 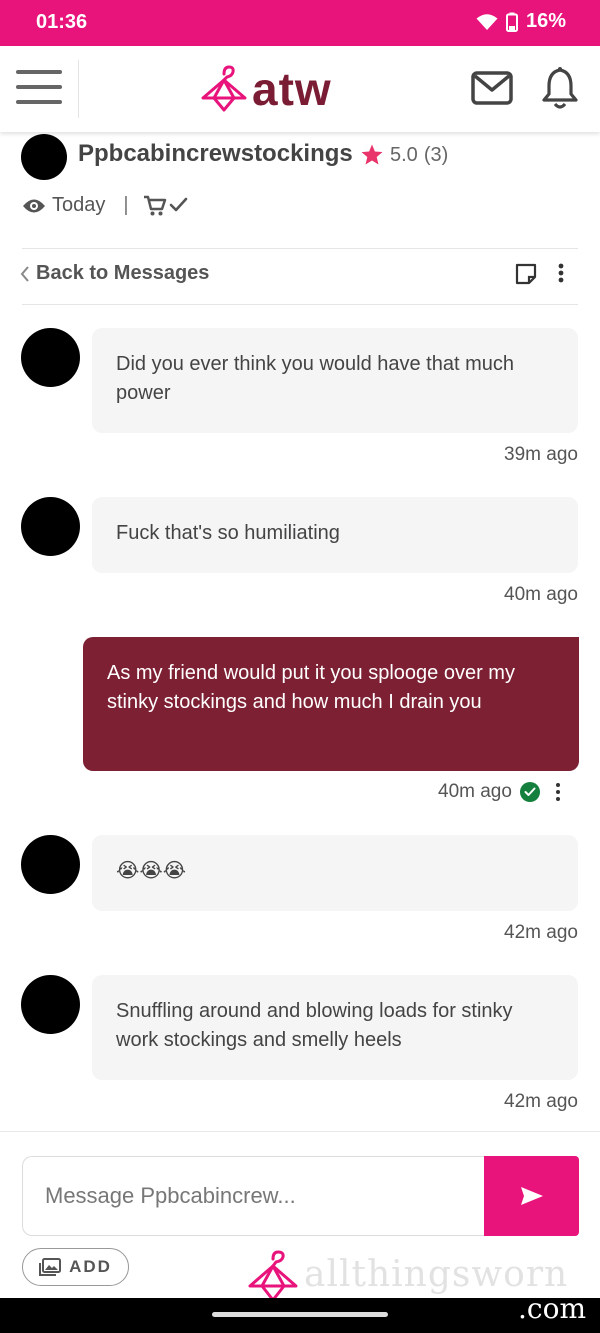 I want to click on seller-meta: Today |, so click(x=105, y=205).